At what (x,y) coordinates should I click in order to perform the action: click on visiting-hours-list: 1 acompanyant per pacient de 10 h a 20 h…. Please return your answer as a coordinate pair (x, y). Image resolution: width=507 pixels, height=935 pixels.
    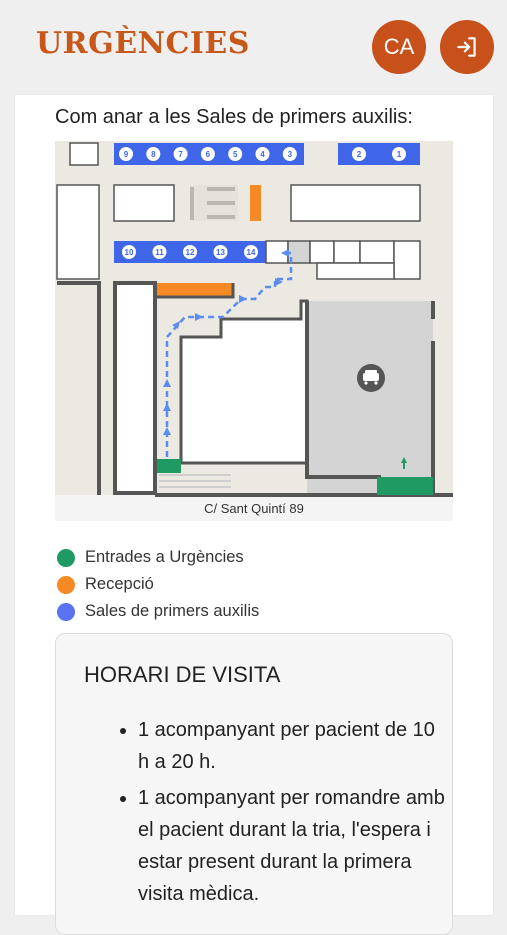
    Looking at the image, I should click on (281, 812).